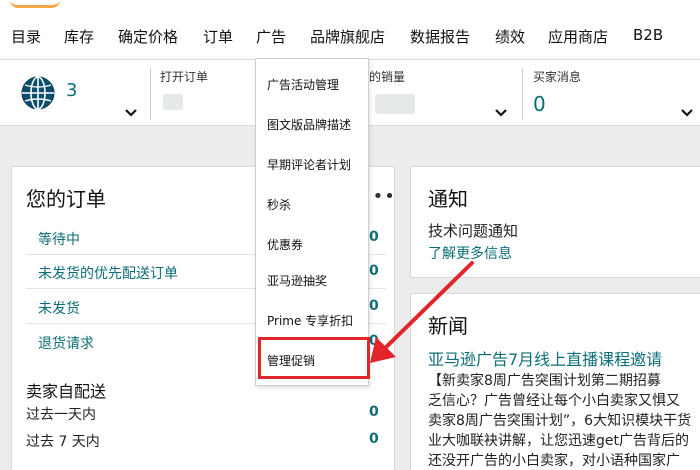 This screenshot has height=470, width=700. What do you see at coordinates (374, 412) in the screenshot?
I see `seller-past-day-count: 0` at bounding box center [374, 412].